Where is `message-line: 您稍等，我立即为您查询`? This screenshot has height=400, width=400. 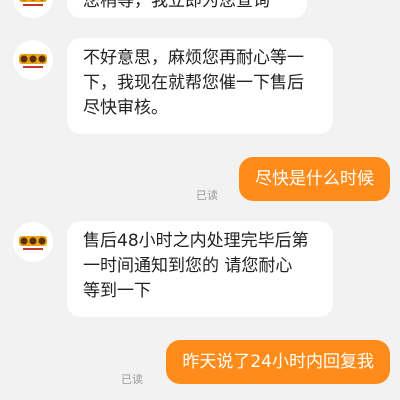 message-line: 您稍等，我立即为您查询 is located at coordinates (176, 5).